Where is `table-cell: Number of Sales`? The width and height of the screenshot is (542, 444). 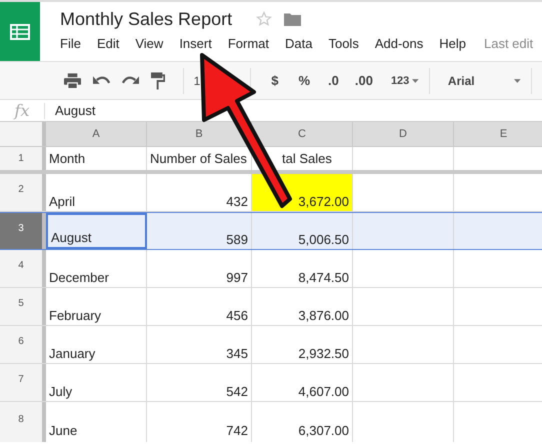
table-cell: Number of Sales is located at coordinates (198, 158).